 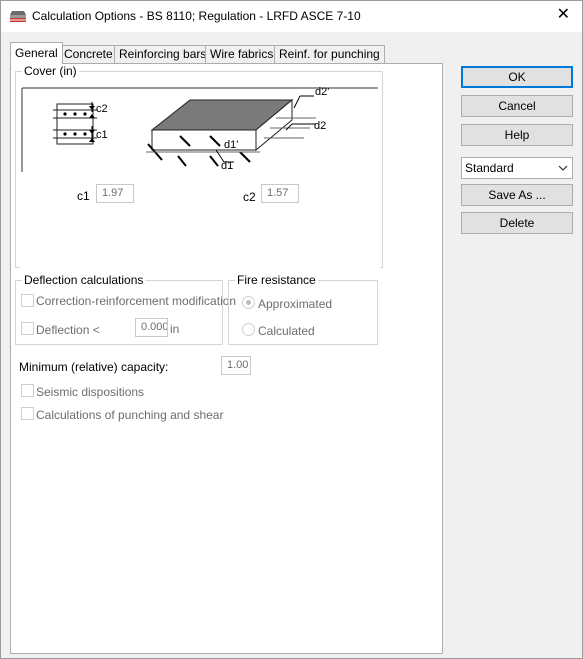 I want to click on approximated-label: Approximated, so click(x=295, y=304).